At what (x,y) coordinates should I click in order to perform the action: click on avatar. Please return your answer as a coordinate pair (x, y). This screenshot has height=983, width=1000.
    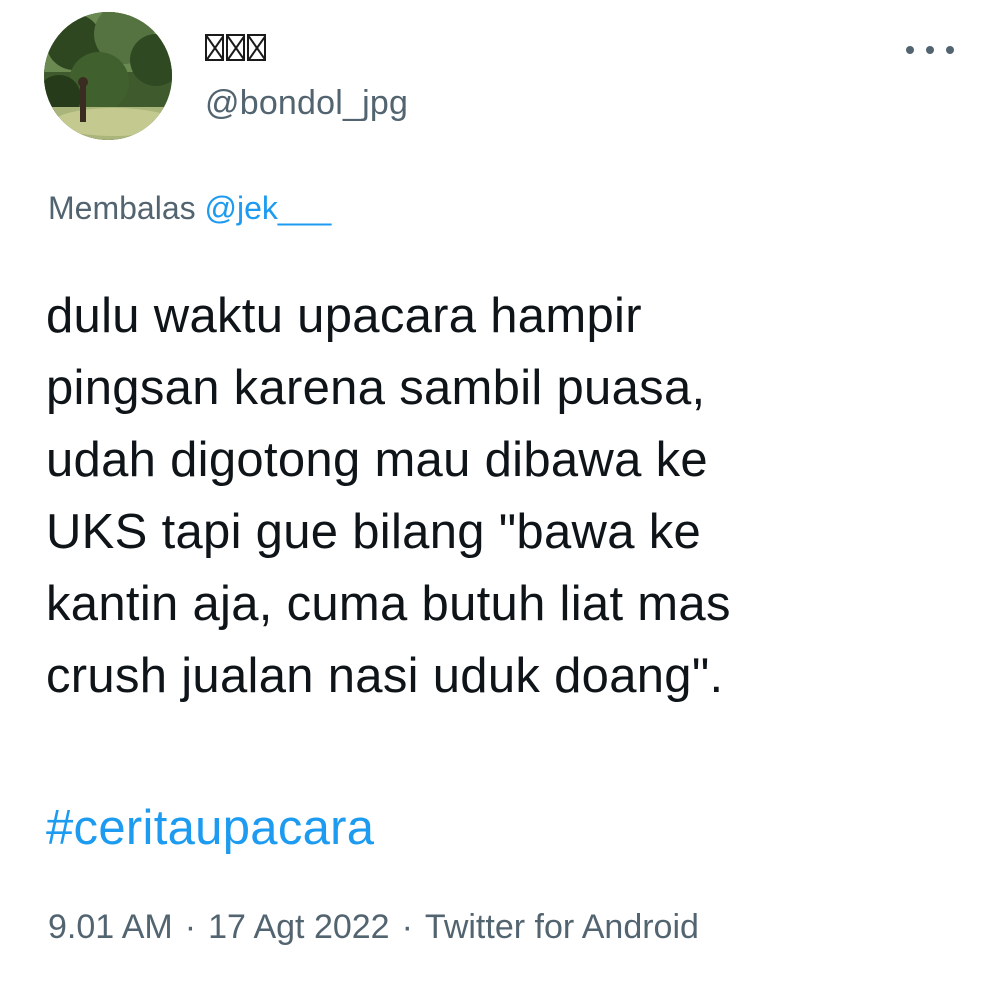
    Looking at the image, I should click on (108, 76).